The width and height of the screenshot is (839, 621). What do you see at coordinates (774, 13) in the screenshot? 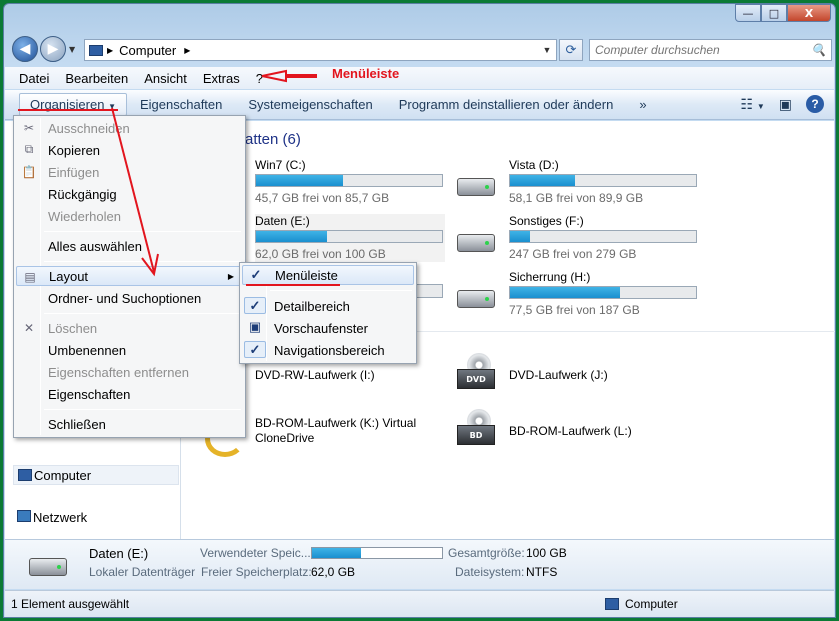
I see `maximize-button: □` at bounding box center [774, 13].